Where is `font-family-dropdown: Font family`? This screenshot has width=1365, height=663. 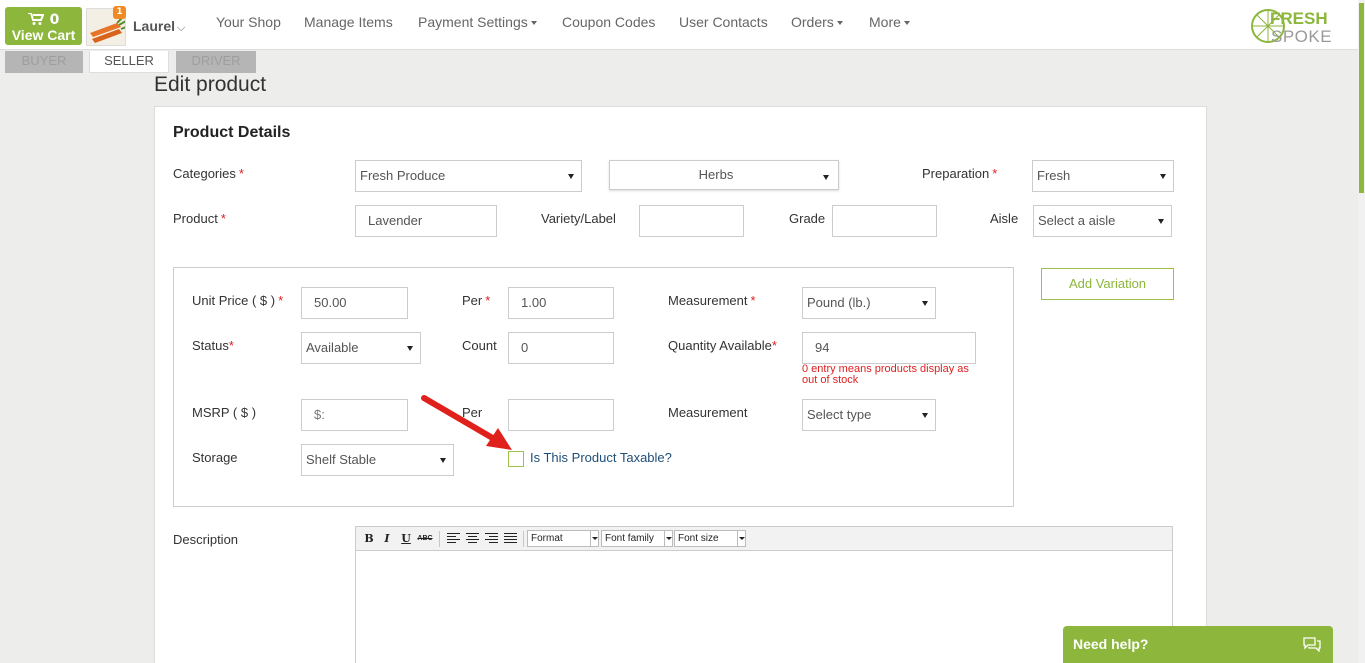 font-family-dropdown: Font family is located at coordinates (637, 538).